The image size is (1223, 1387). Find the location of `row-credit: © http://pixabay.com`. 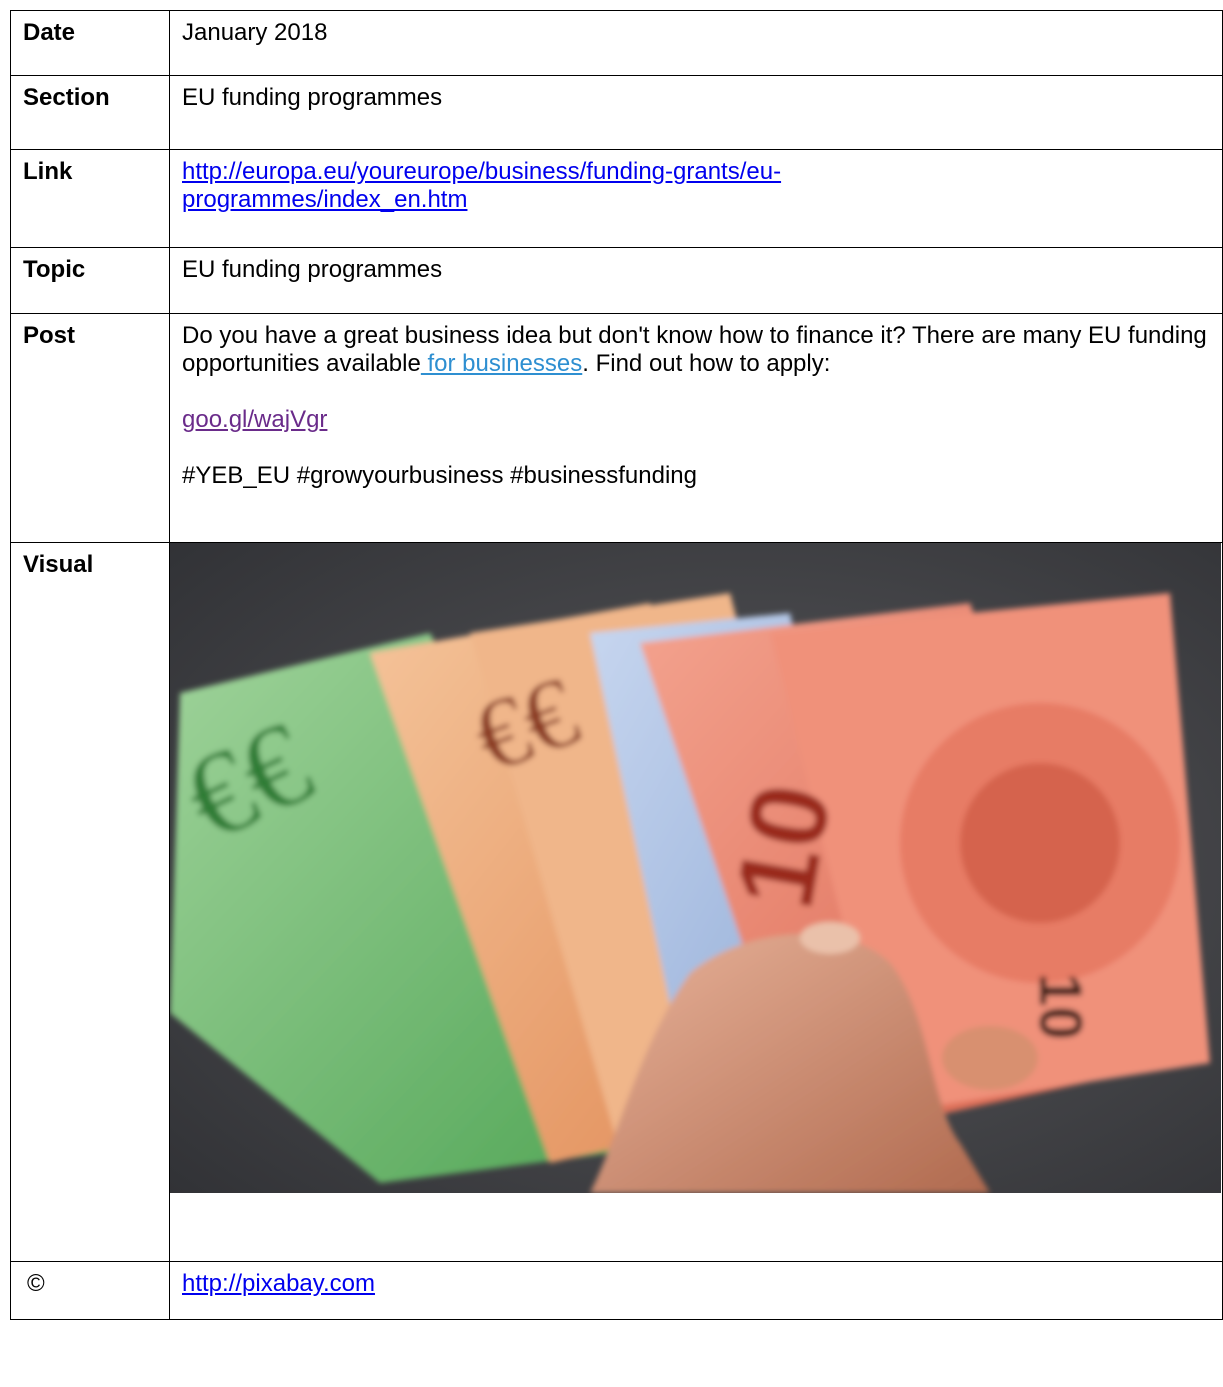

row-credit: © http://pixabay.com is located at coordinates (616, 1290).